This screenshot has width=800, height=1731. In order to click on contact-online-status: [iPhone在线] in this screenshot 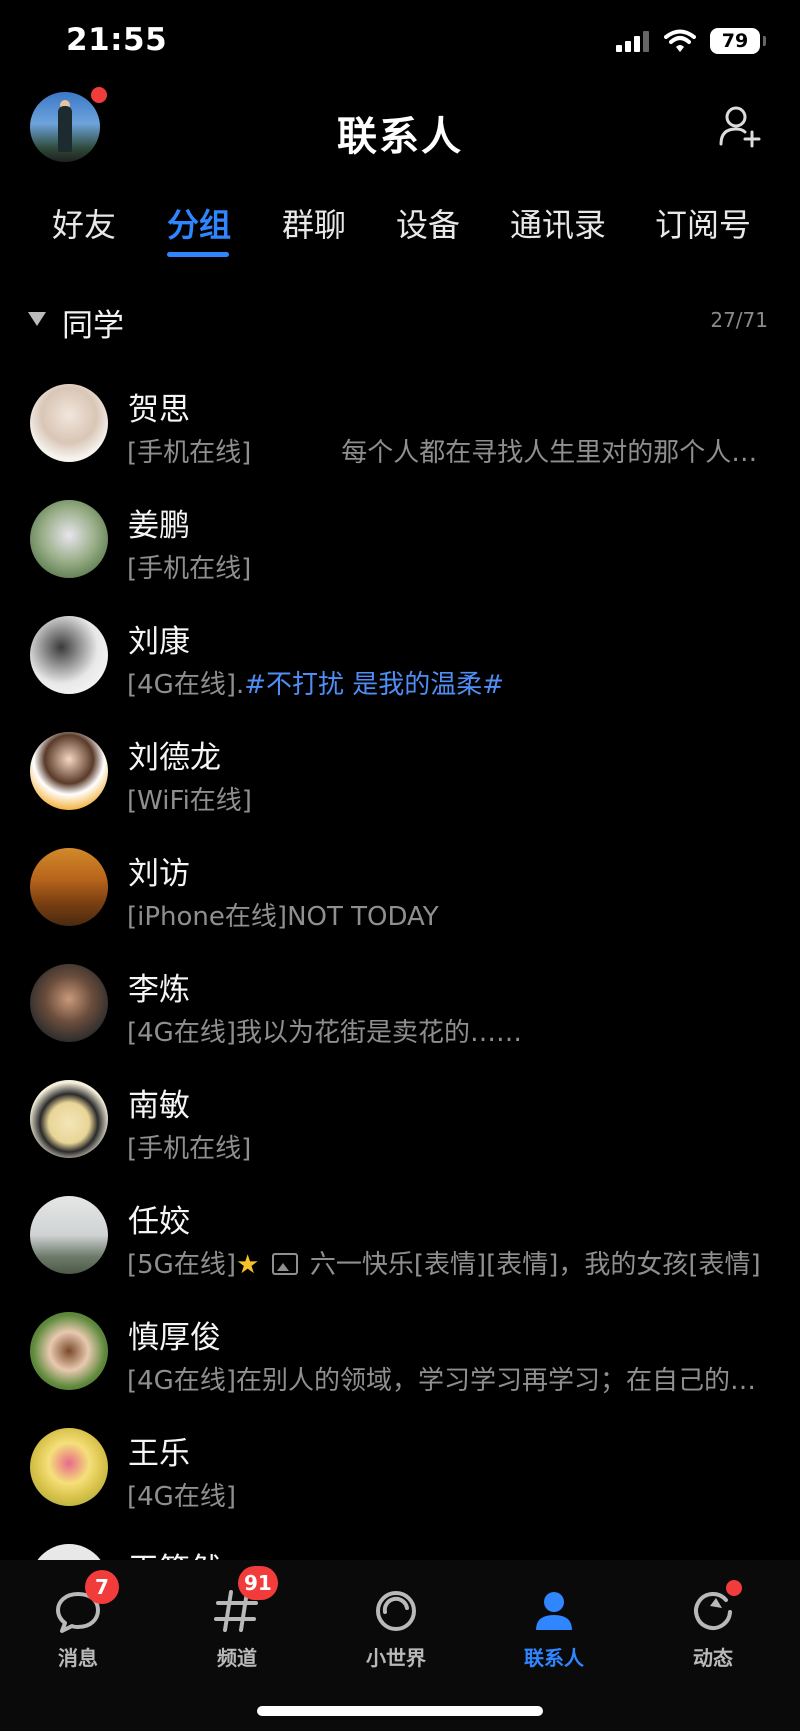, I will do `click(207, 917)`.